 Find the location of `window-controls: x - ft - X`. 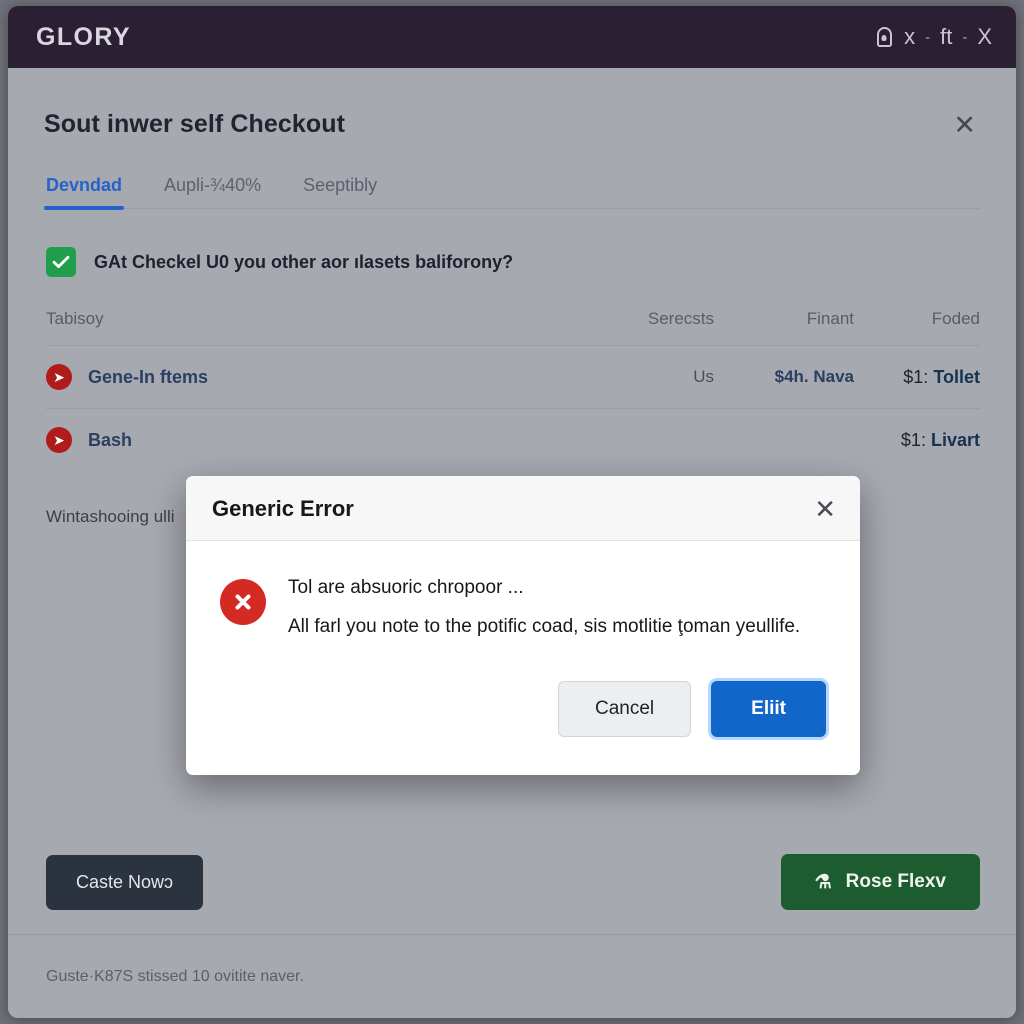

window-controls: x - ft - X is located at coordinates (933, 37).